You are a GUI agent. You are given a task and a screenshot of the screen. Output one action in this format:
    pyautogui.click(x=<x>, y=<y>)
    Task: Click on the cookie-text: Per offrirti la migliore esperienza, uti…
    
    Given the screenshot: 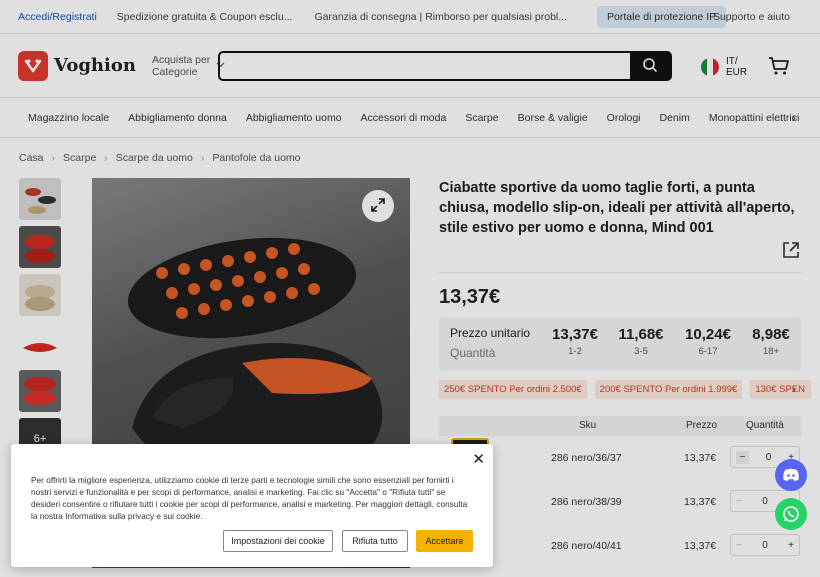 What is the action you would take?
    pyautogui.click(x=249, y=498)
    